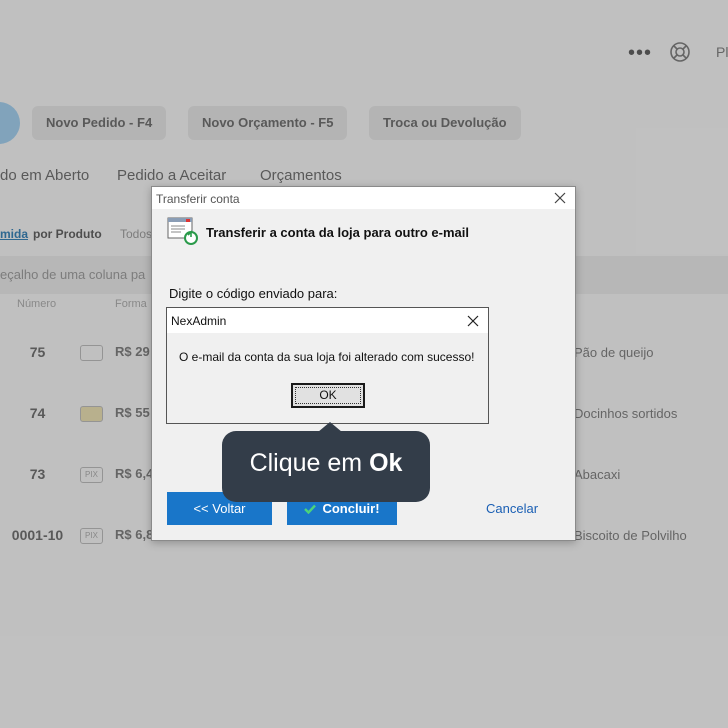  I want to click on tooltip-emphasis: Ok, so click(386, 463).